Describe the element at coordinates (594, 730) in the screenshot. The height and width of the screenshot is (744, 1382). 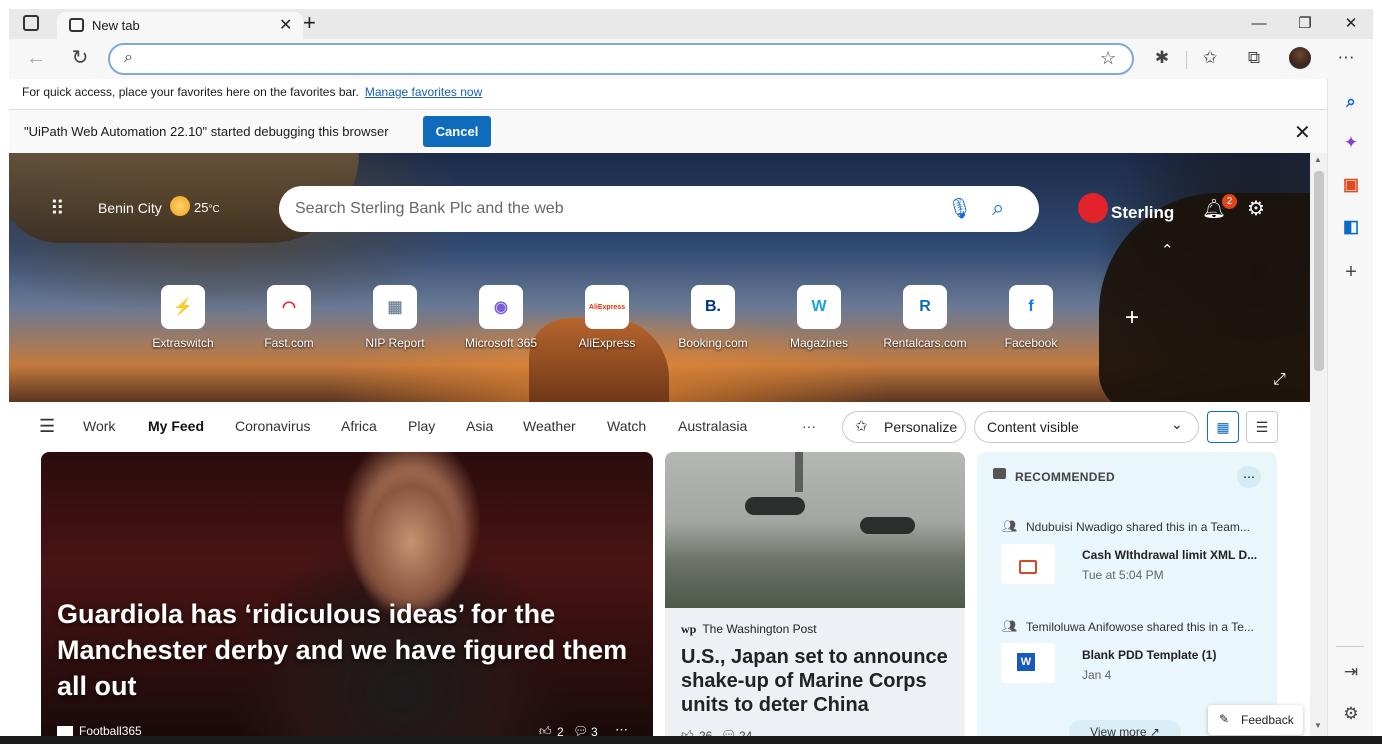
I see `comment-count: 3` at that location.